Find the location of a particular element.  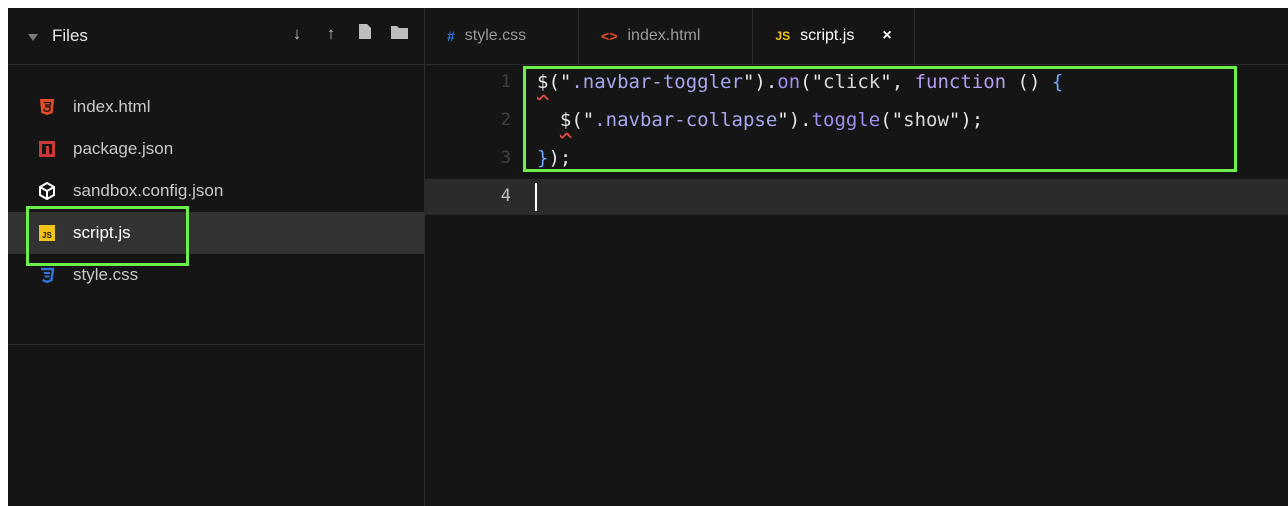

new-file-icon is located at coordinates (365, 34).